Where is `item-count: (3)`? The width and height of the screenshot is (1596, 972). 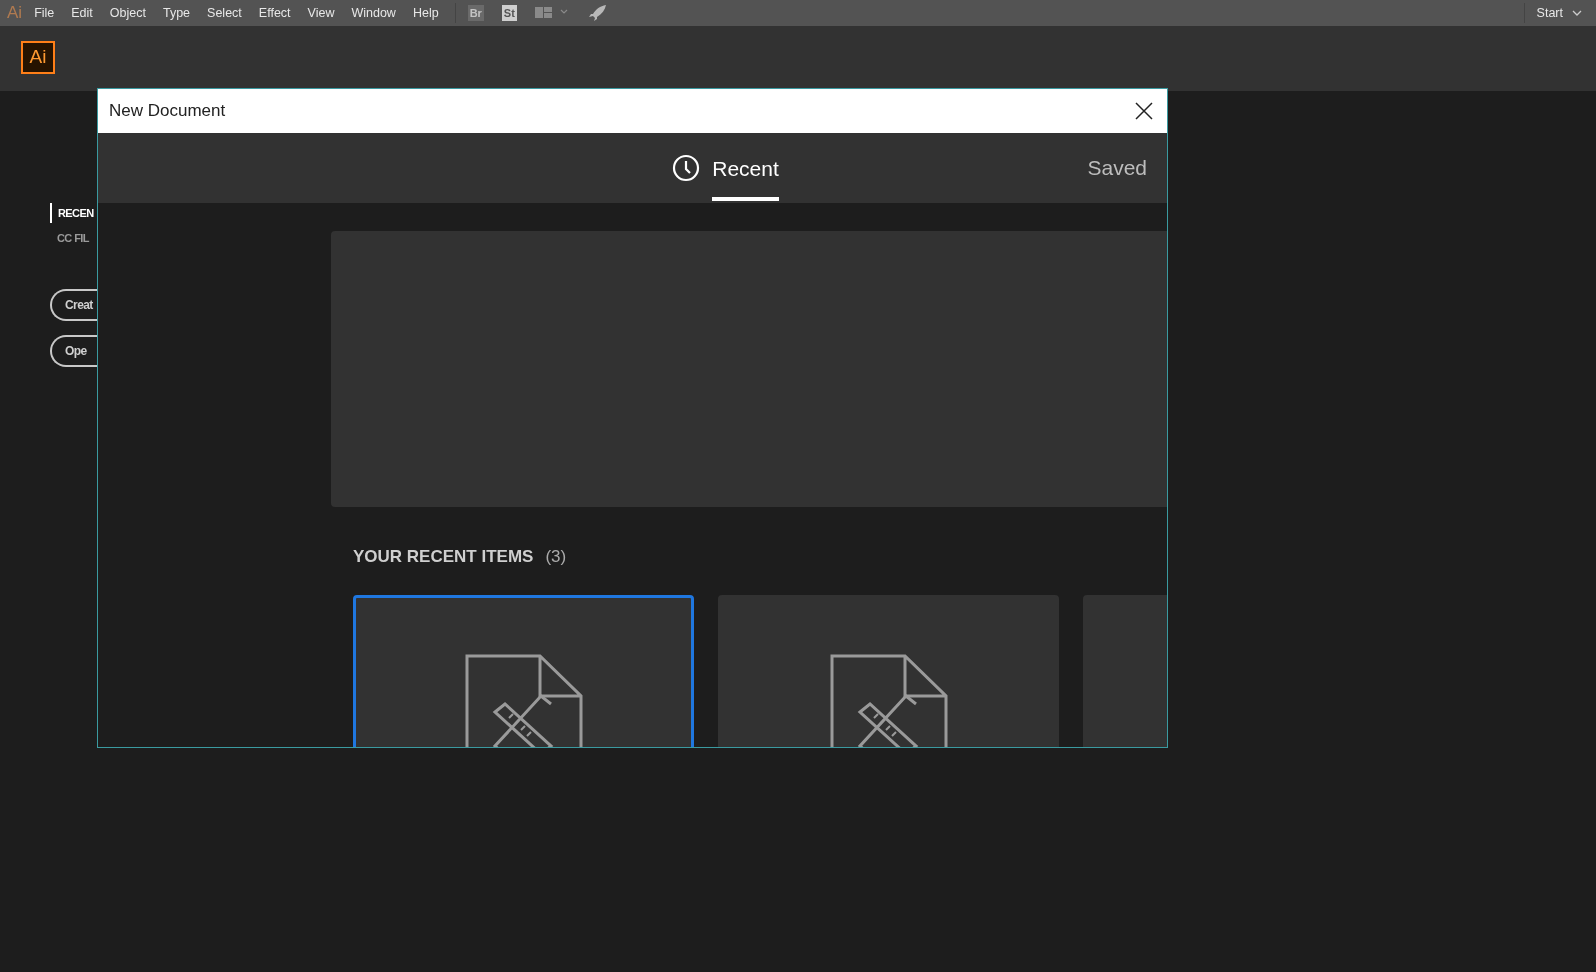
item-count: (3) is located at coordinates (556, 557).